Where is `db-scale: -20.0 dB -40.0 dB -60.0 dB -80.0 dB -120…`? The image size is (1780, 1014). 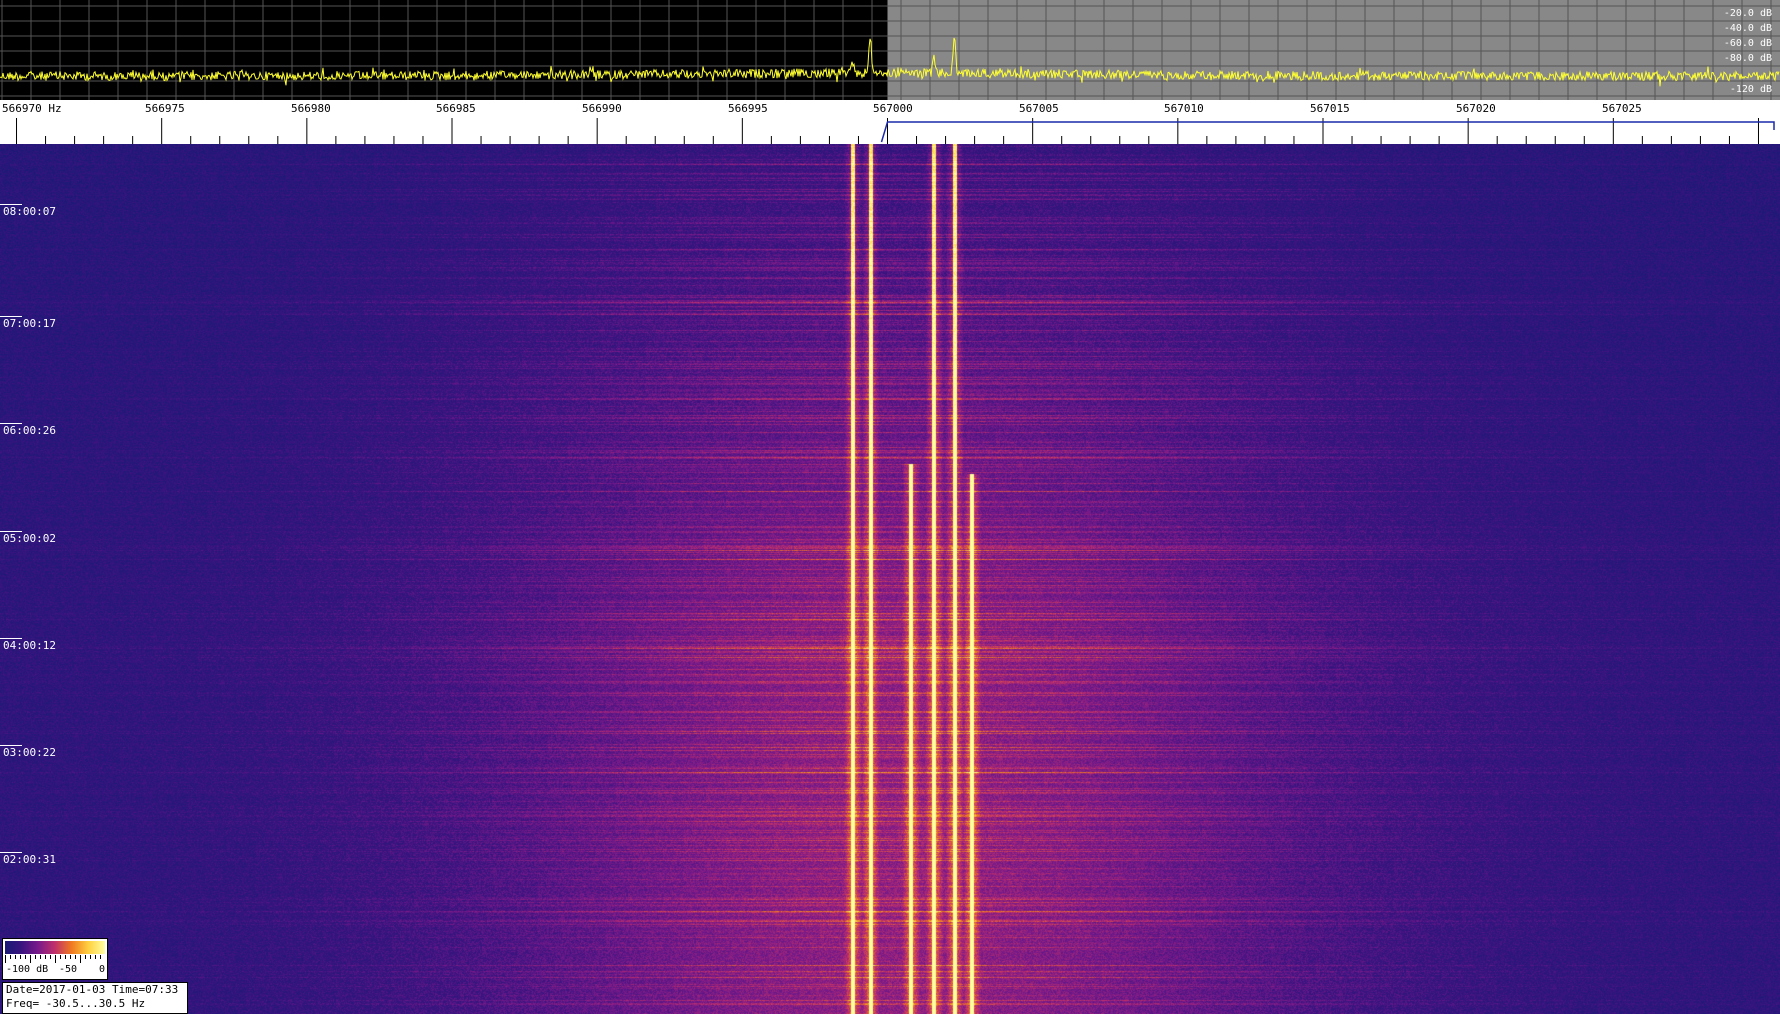 db-scale: -20.0 dB -40.0 dB -60.0 dB -80.0 dB -120… is located at coordinates (1748, 50).